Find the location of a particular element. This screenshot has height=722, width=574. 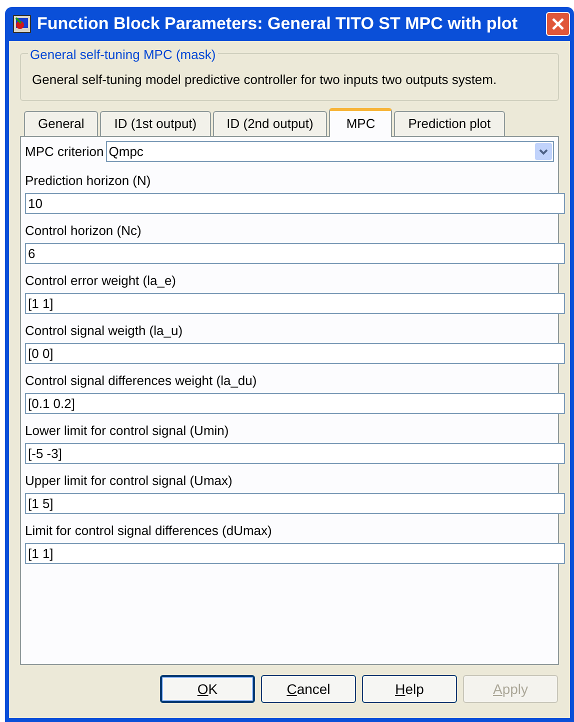

field-label: Prediction horizon (N) is located at coordinates (88, 181).